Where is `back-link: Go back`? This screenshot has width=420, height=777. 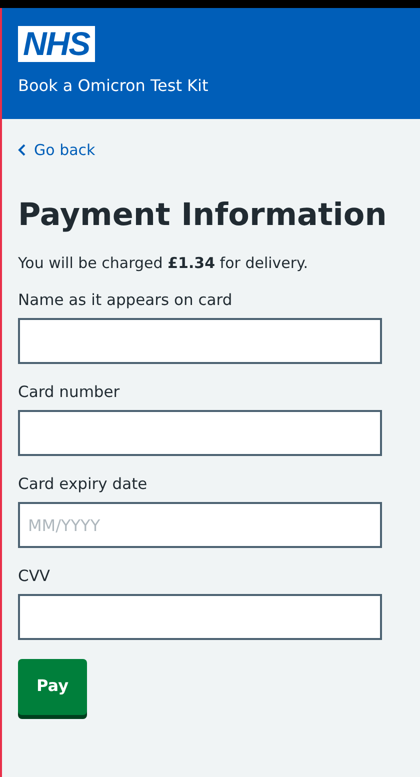 back-link: Go back is located at coordinates (57, 150).